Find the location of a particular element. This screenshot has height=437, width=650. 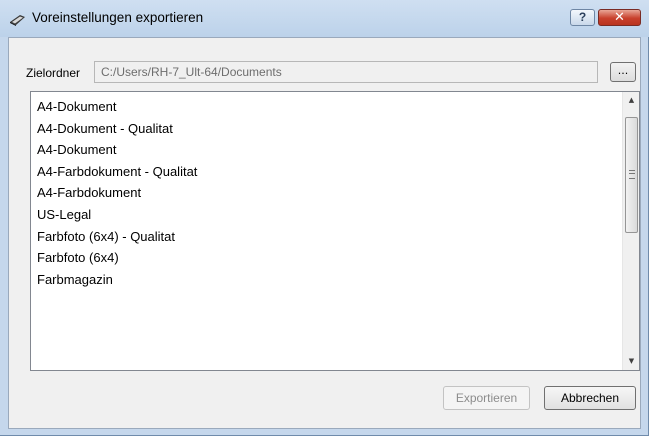

destination-folder-field: C:/Users/RH-7_Ult-64/Documents is located at coordinates (346, 72).